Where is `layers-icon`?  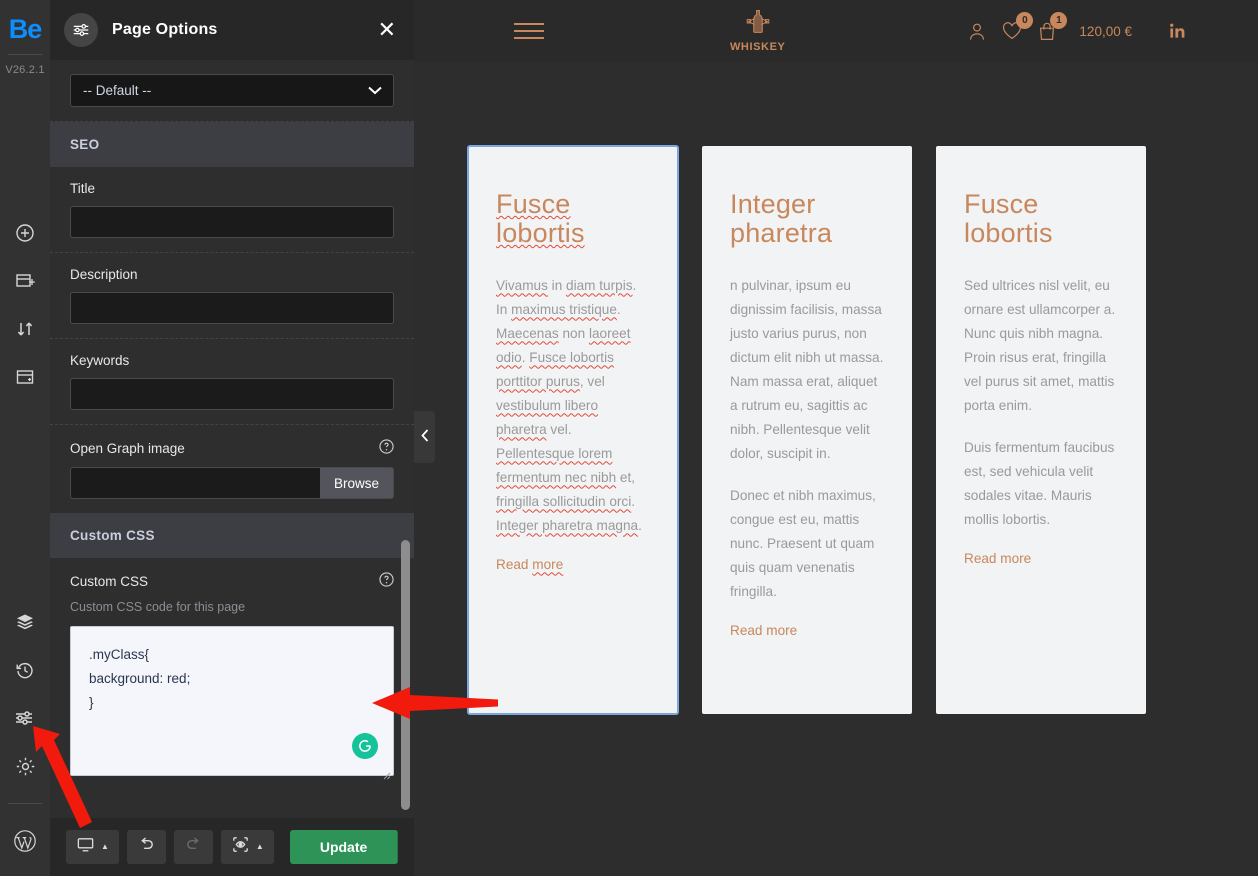 layers-icon is located at coordinates (25, 622).